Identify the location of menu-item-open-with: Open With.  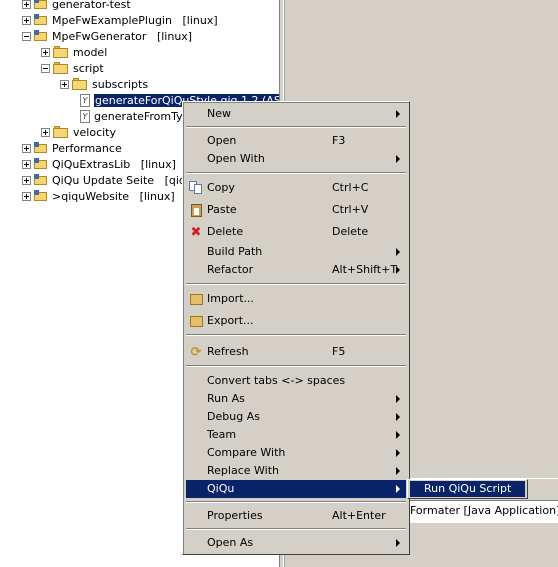
(296, 159).